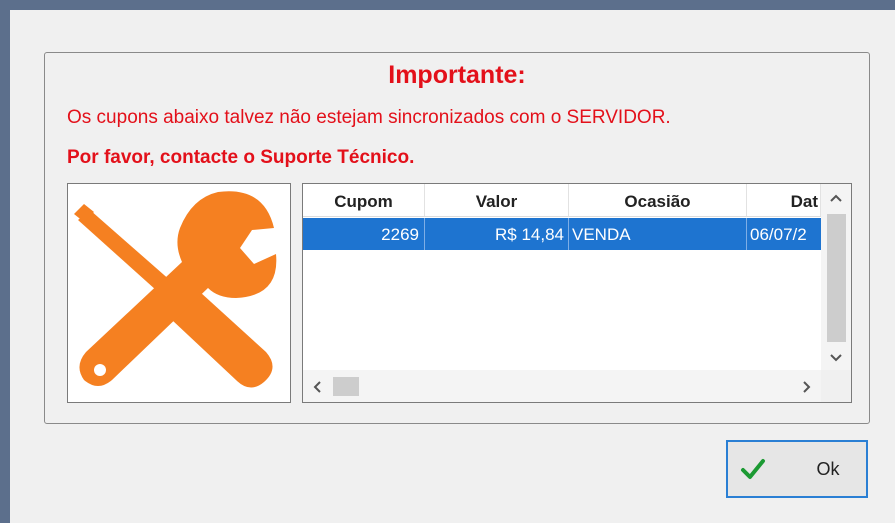  I want to click on tools-image, so click(179, 293).